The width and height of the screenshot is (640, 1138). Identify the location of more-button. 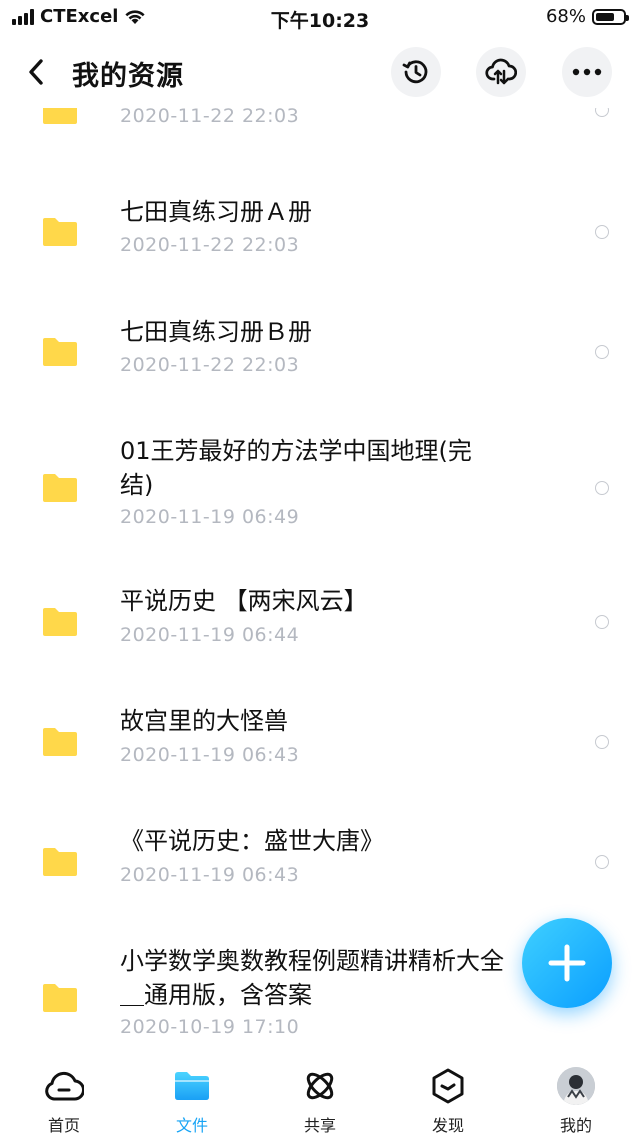
(587, 72).